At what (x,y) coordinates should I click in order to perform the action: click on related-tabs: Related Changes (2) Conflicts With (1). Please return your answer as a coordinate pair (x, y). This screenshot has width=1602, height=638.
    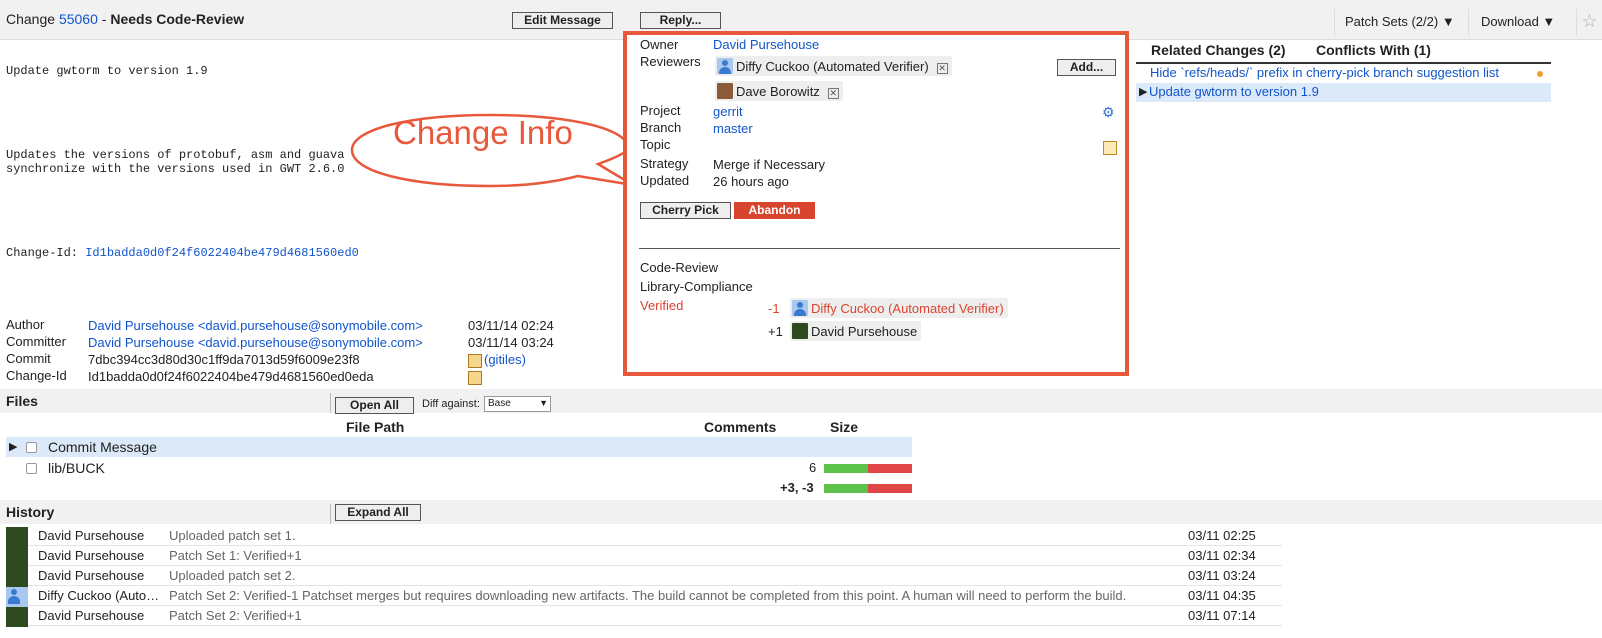
    Looking at the image, I should click on (1343, 52).